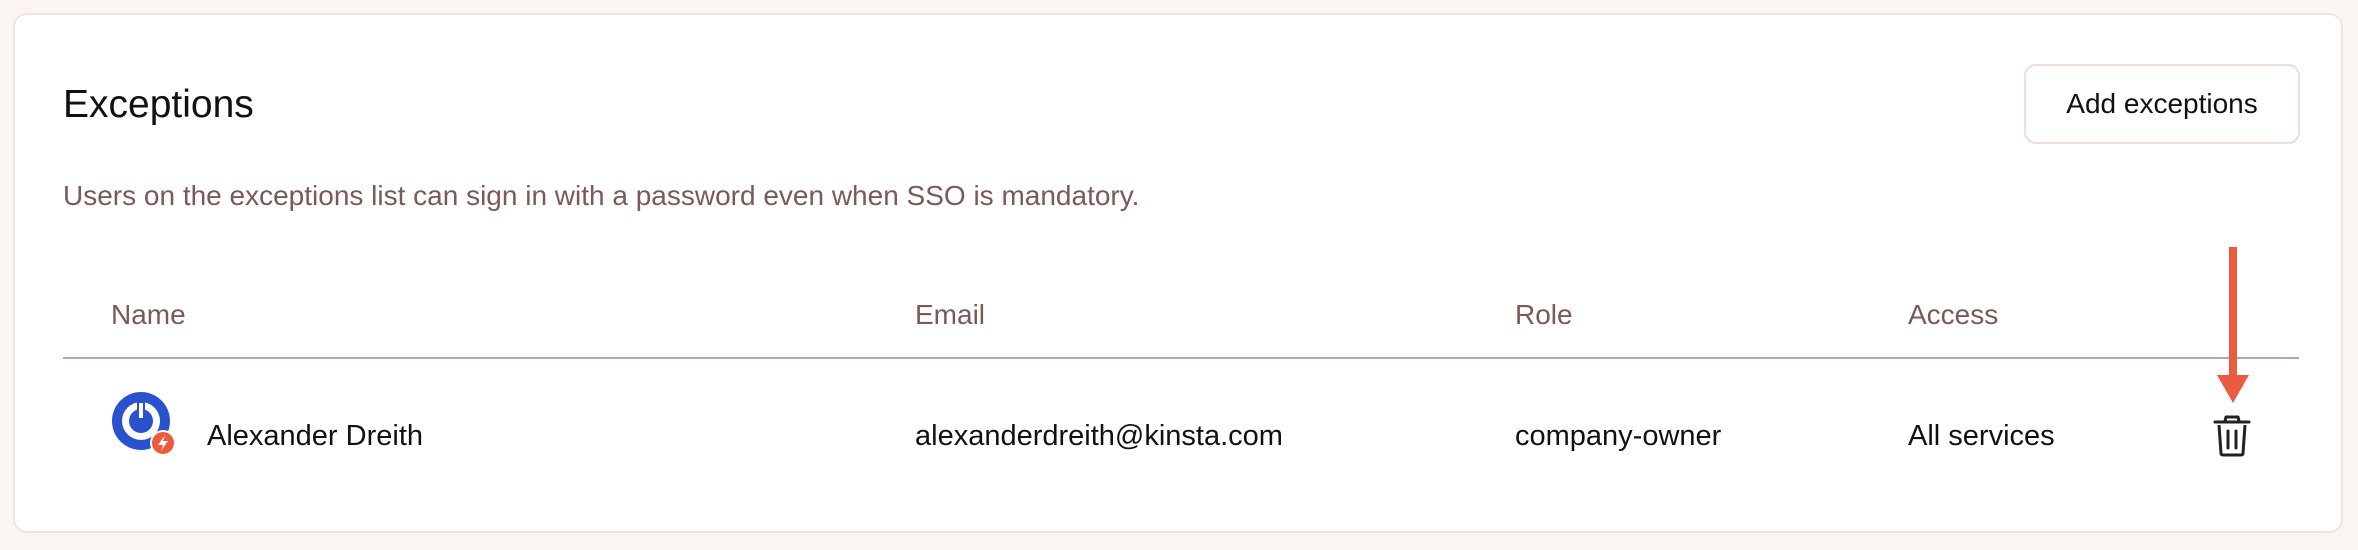  I want to click on user-email: alexanderdreith@kinsta.com, so click(1099, 436).